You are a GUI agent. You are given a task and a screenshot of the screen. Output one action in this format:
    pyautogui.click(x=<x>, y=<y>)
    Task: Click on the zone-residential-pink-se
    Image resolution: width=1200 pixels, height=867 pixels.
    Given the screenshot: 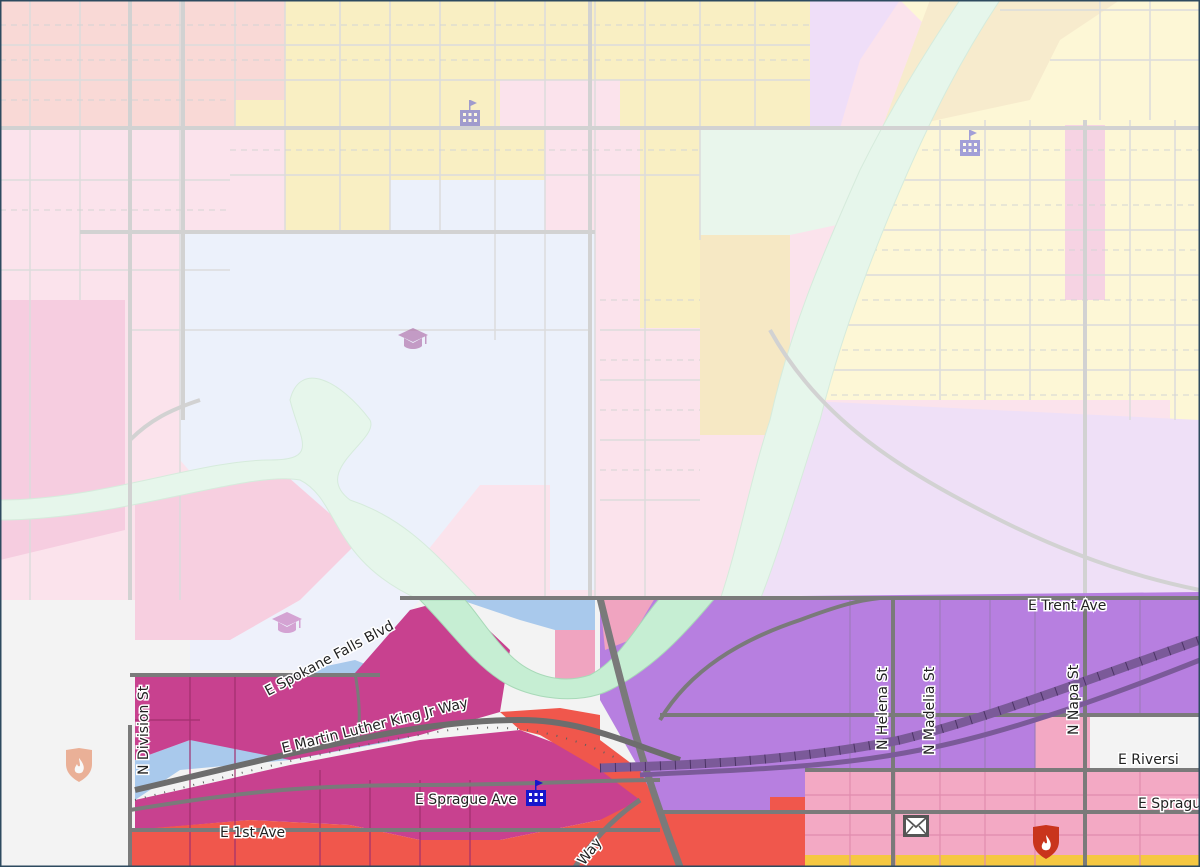 What is the action you would take?
    pyautogui.click(x=1002, y=818)
    